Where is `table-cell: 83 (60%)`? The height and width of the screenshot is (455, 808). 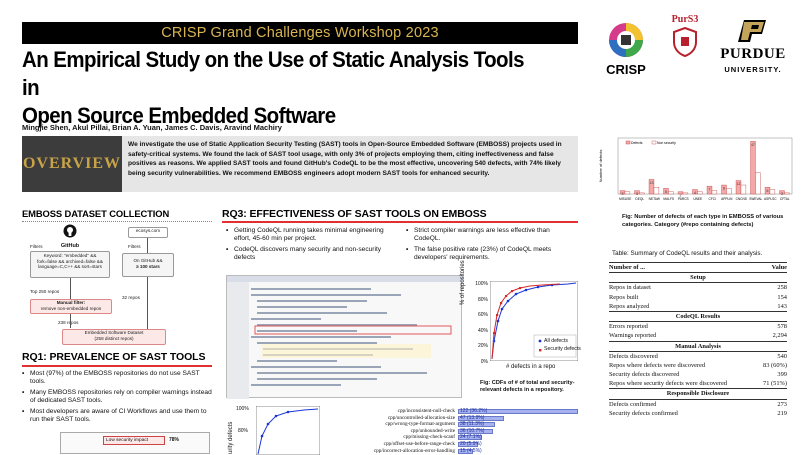
table-cell: 83 (60%) is located at coordinates (775, 365).